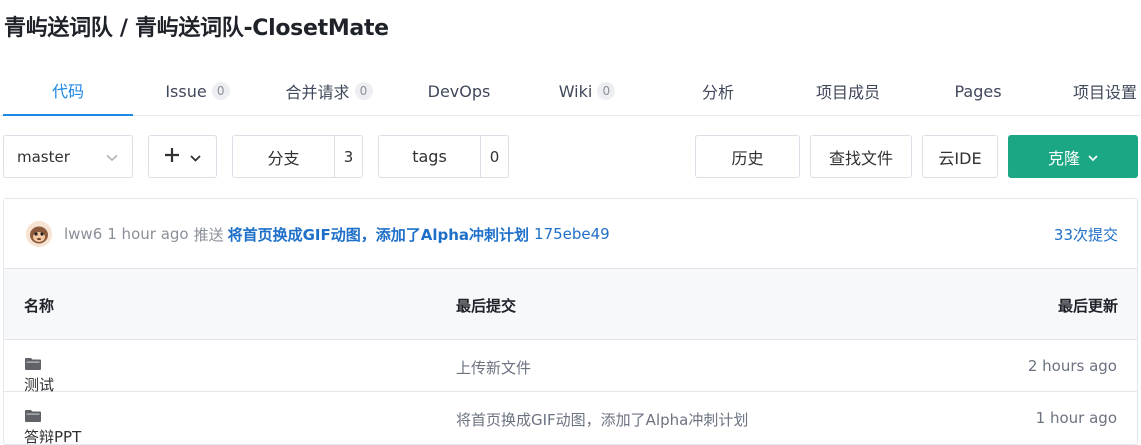  Describe the element at coordinates (186, 91) in the screenshot. I see `tab-label: Issue` at that location.